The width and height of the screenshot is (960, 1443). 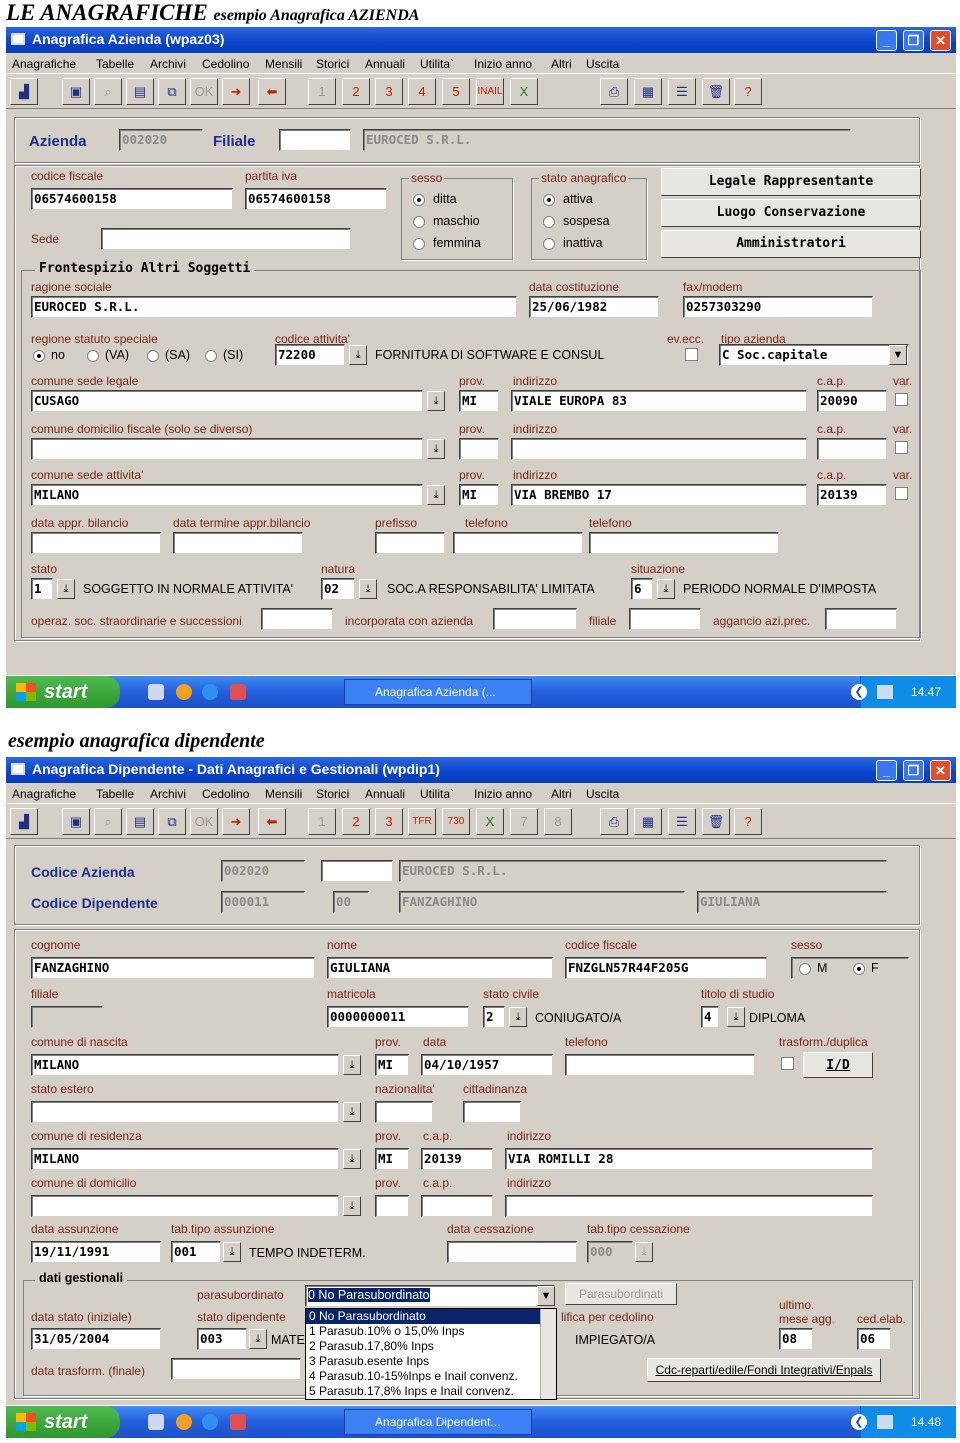 I want to click on radio-maschio, so click(x=419, y=222).